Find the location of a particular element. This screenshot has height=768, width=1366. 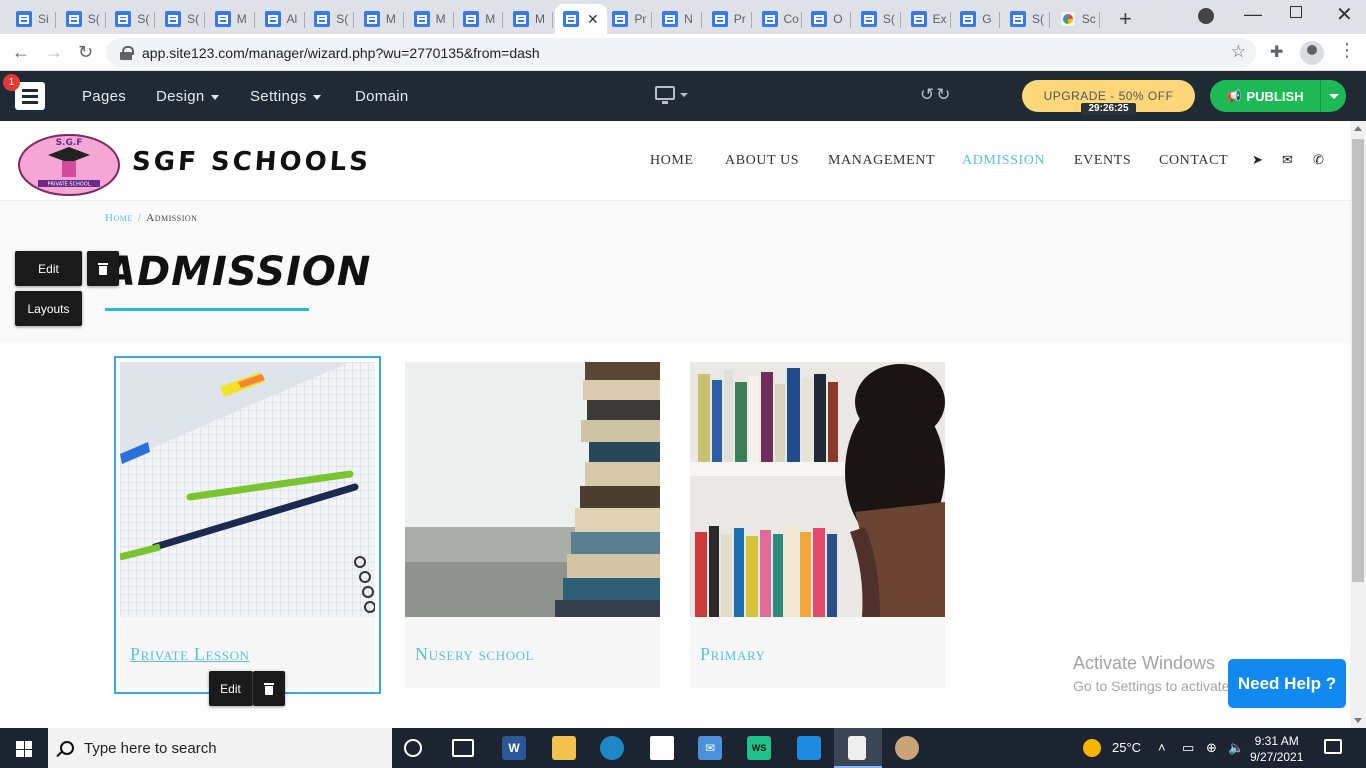

reload-icon: ↻ is located at coordinates (85, 52).